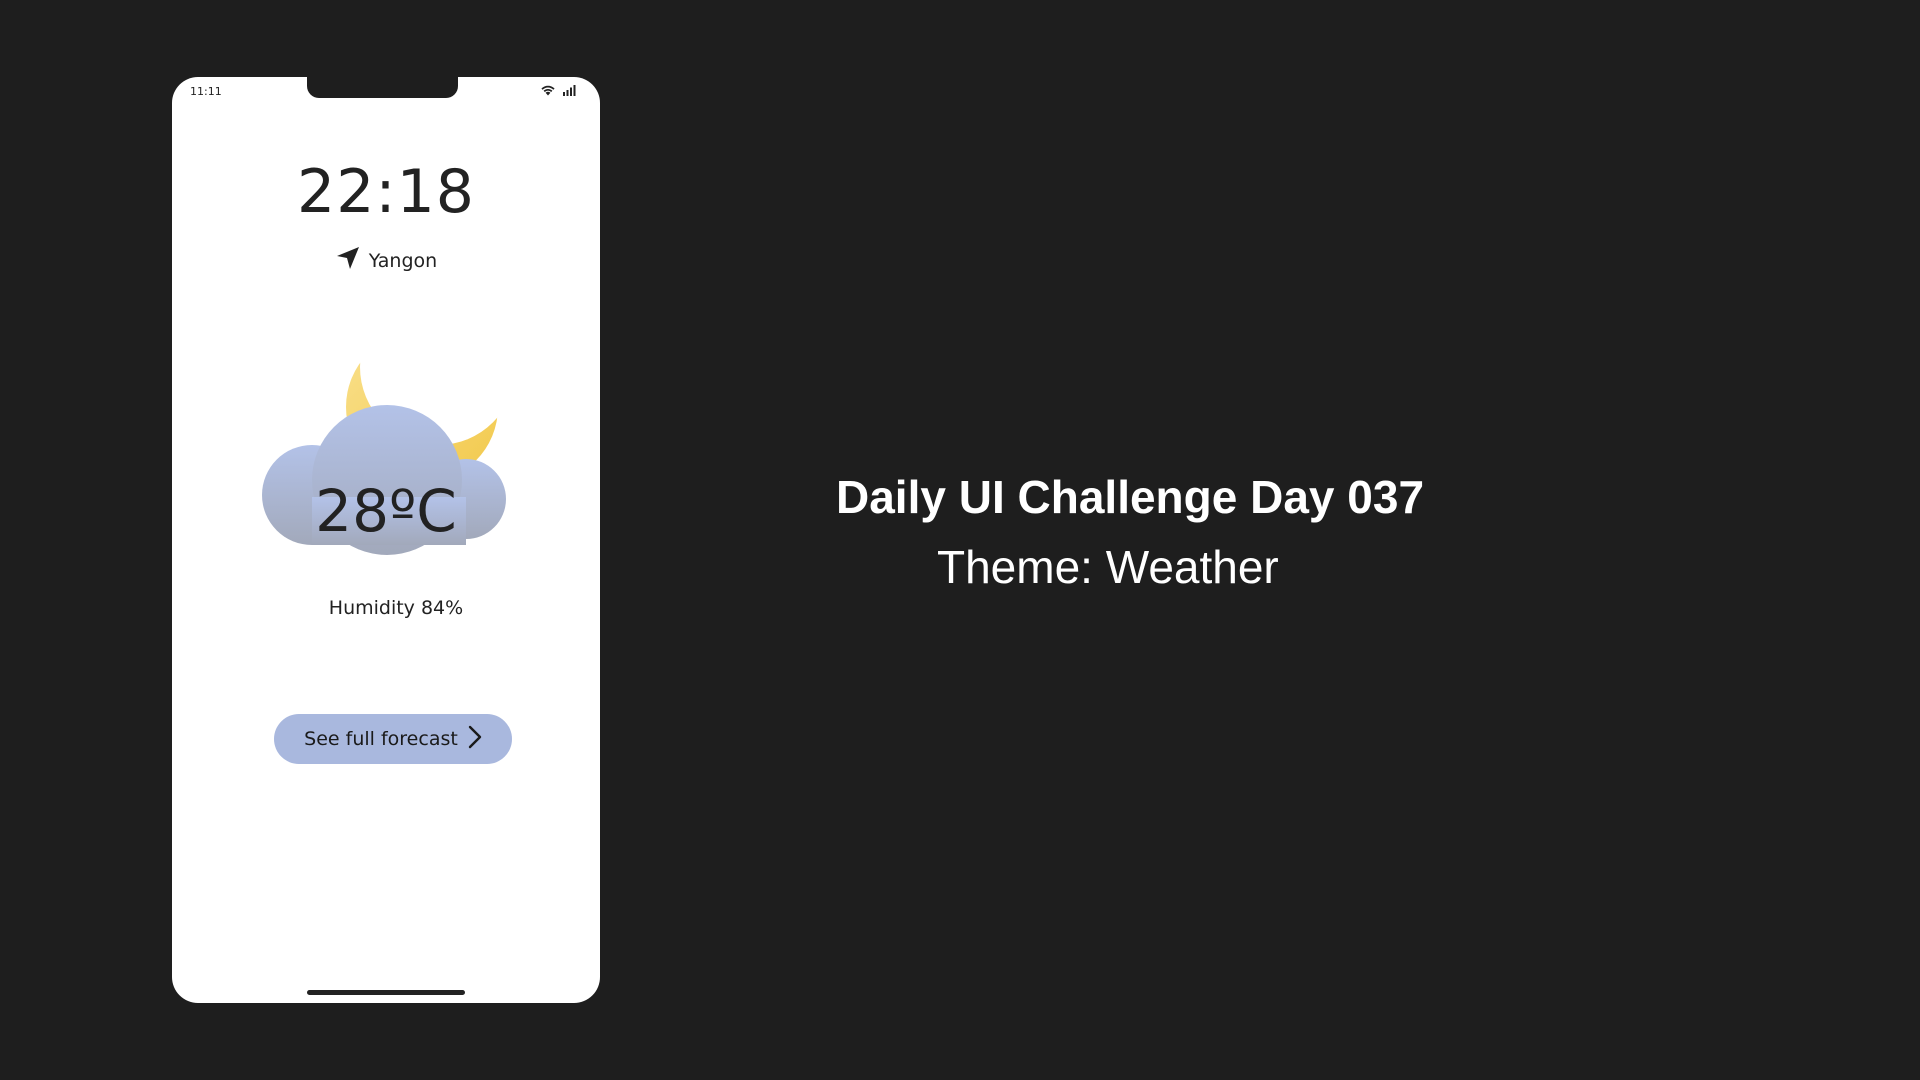  Describe the element at coordinates (206, 91) in the screenshot. I see `status-time: 11:11` at that location.